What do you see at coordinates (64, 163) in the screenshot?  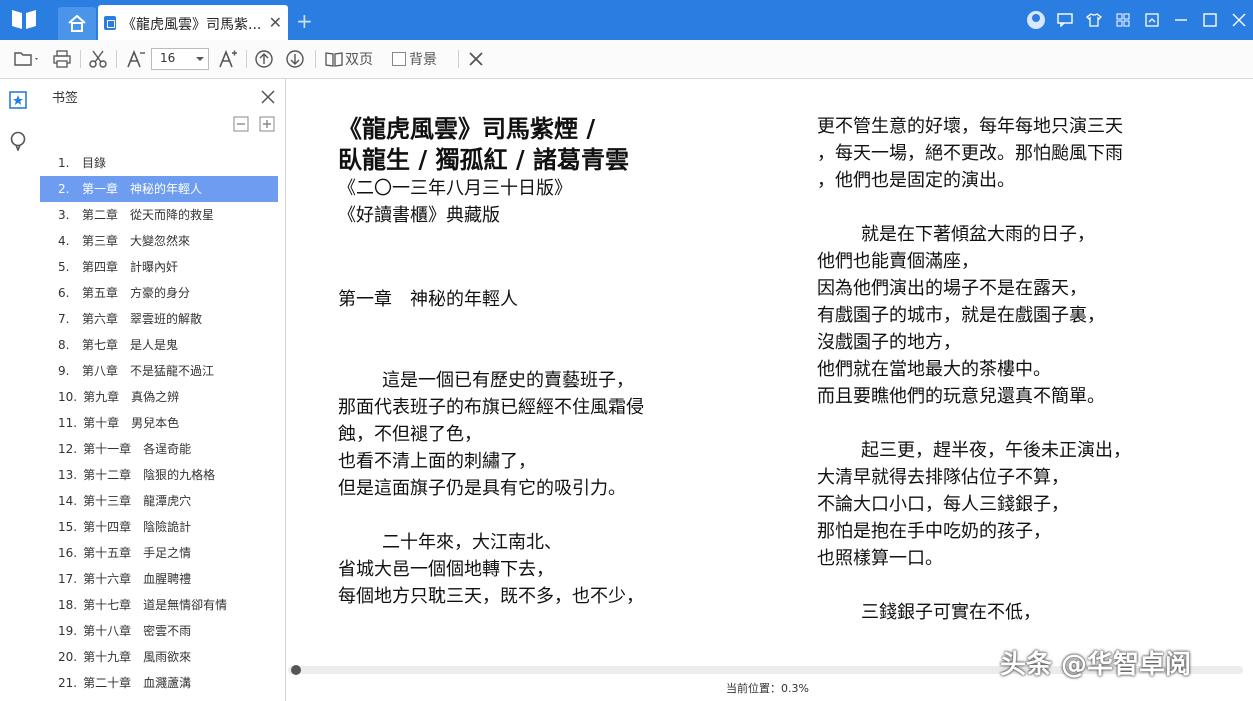 I see `bookmark-number: 1.` at bounding box center [64, 163].